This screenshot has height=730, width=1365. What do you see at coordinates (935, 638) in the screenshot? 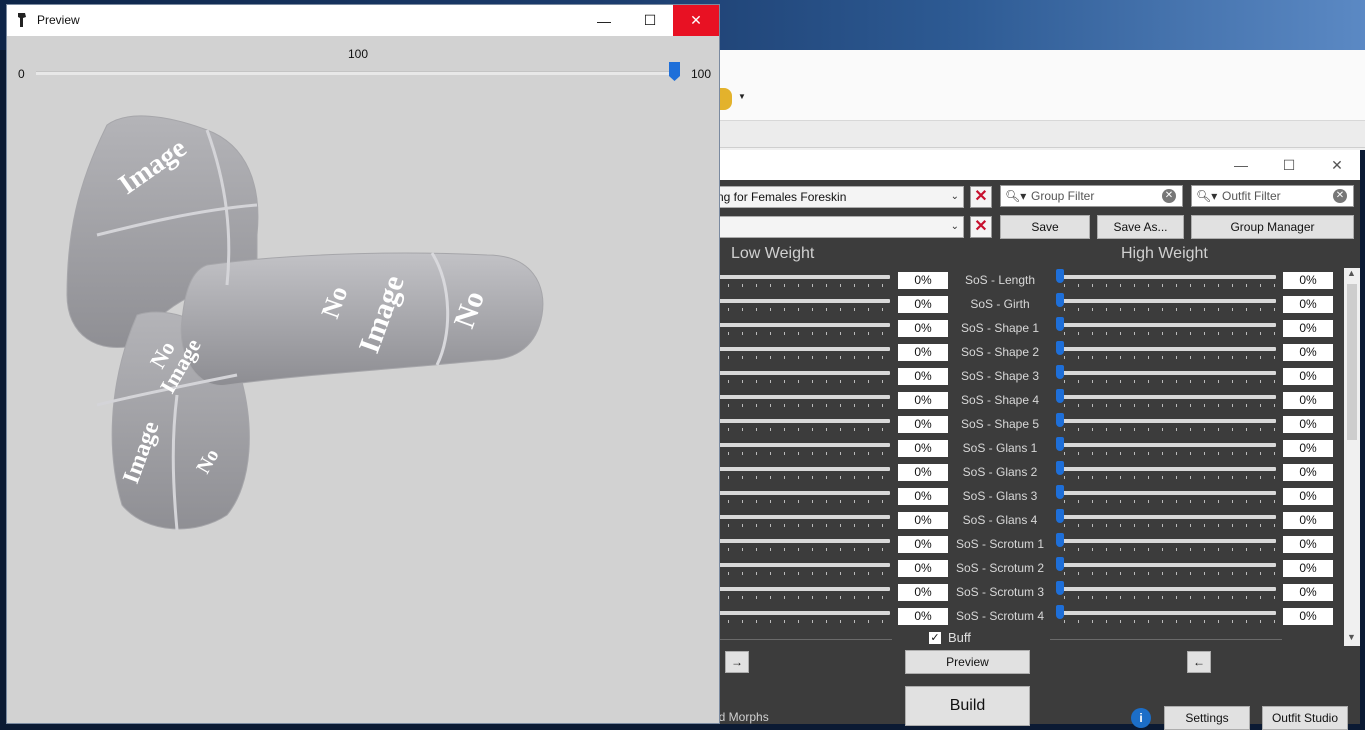
I see `buff-checkbox: ✓` at bounding box center [935, 638].